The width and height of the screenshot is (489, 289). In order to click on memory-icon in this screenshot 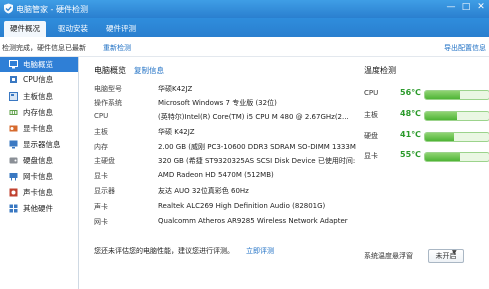, I will do `click(13, 112)`.